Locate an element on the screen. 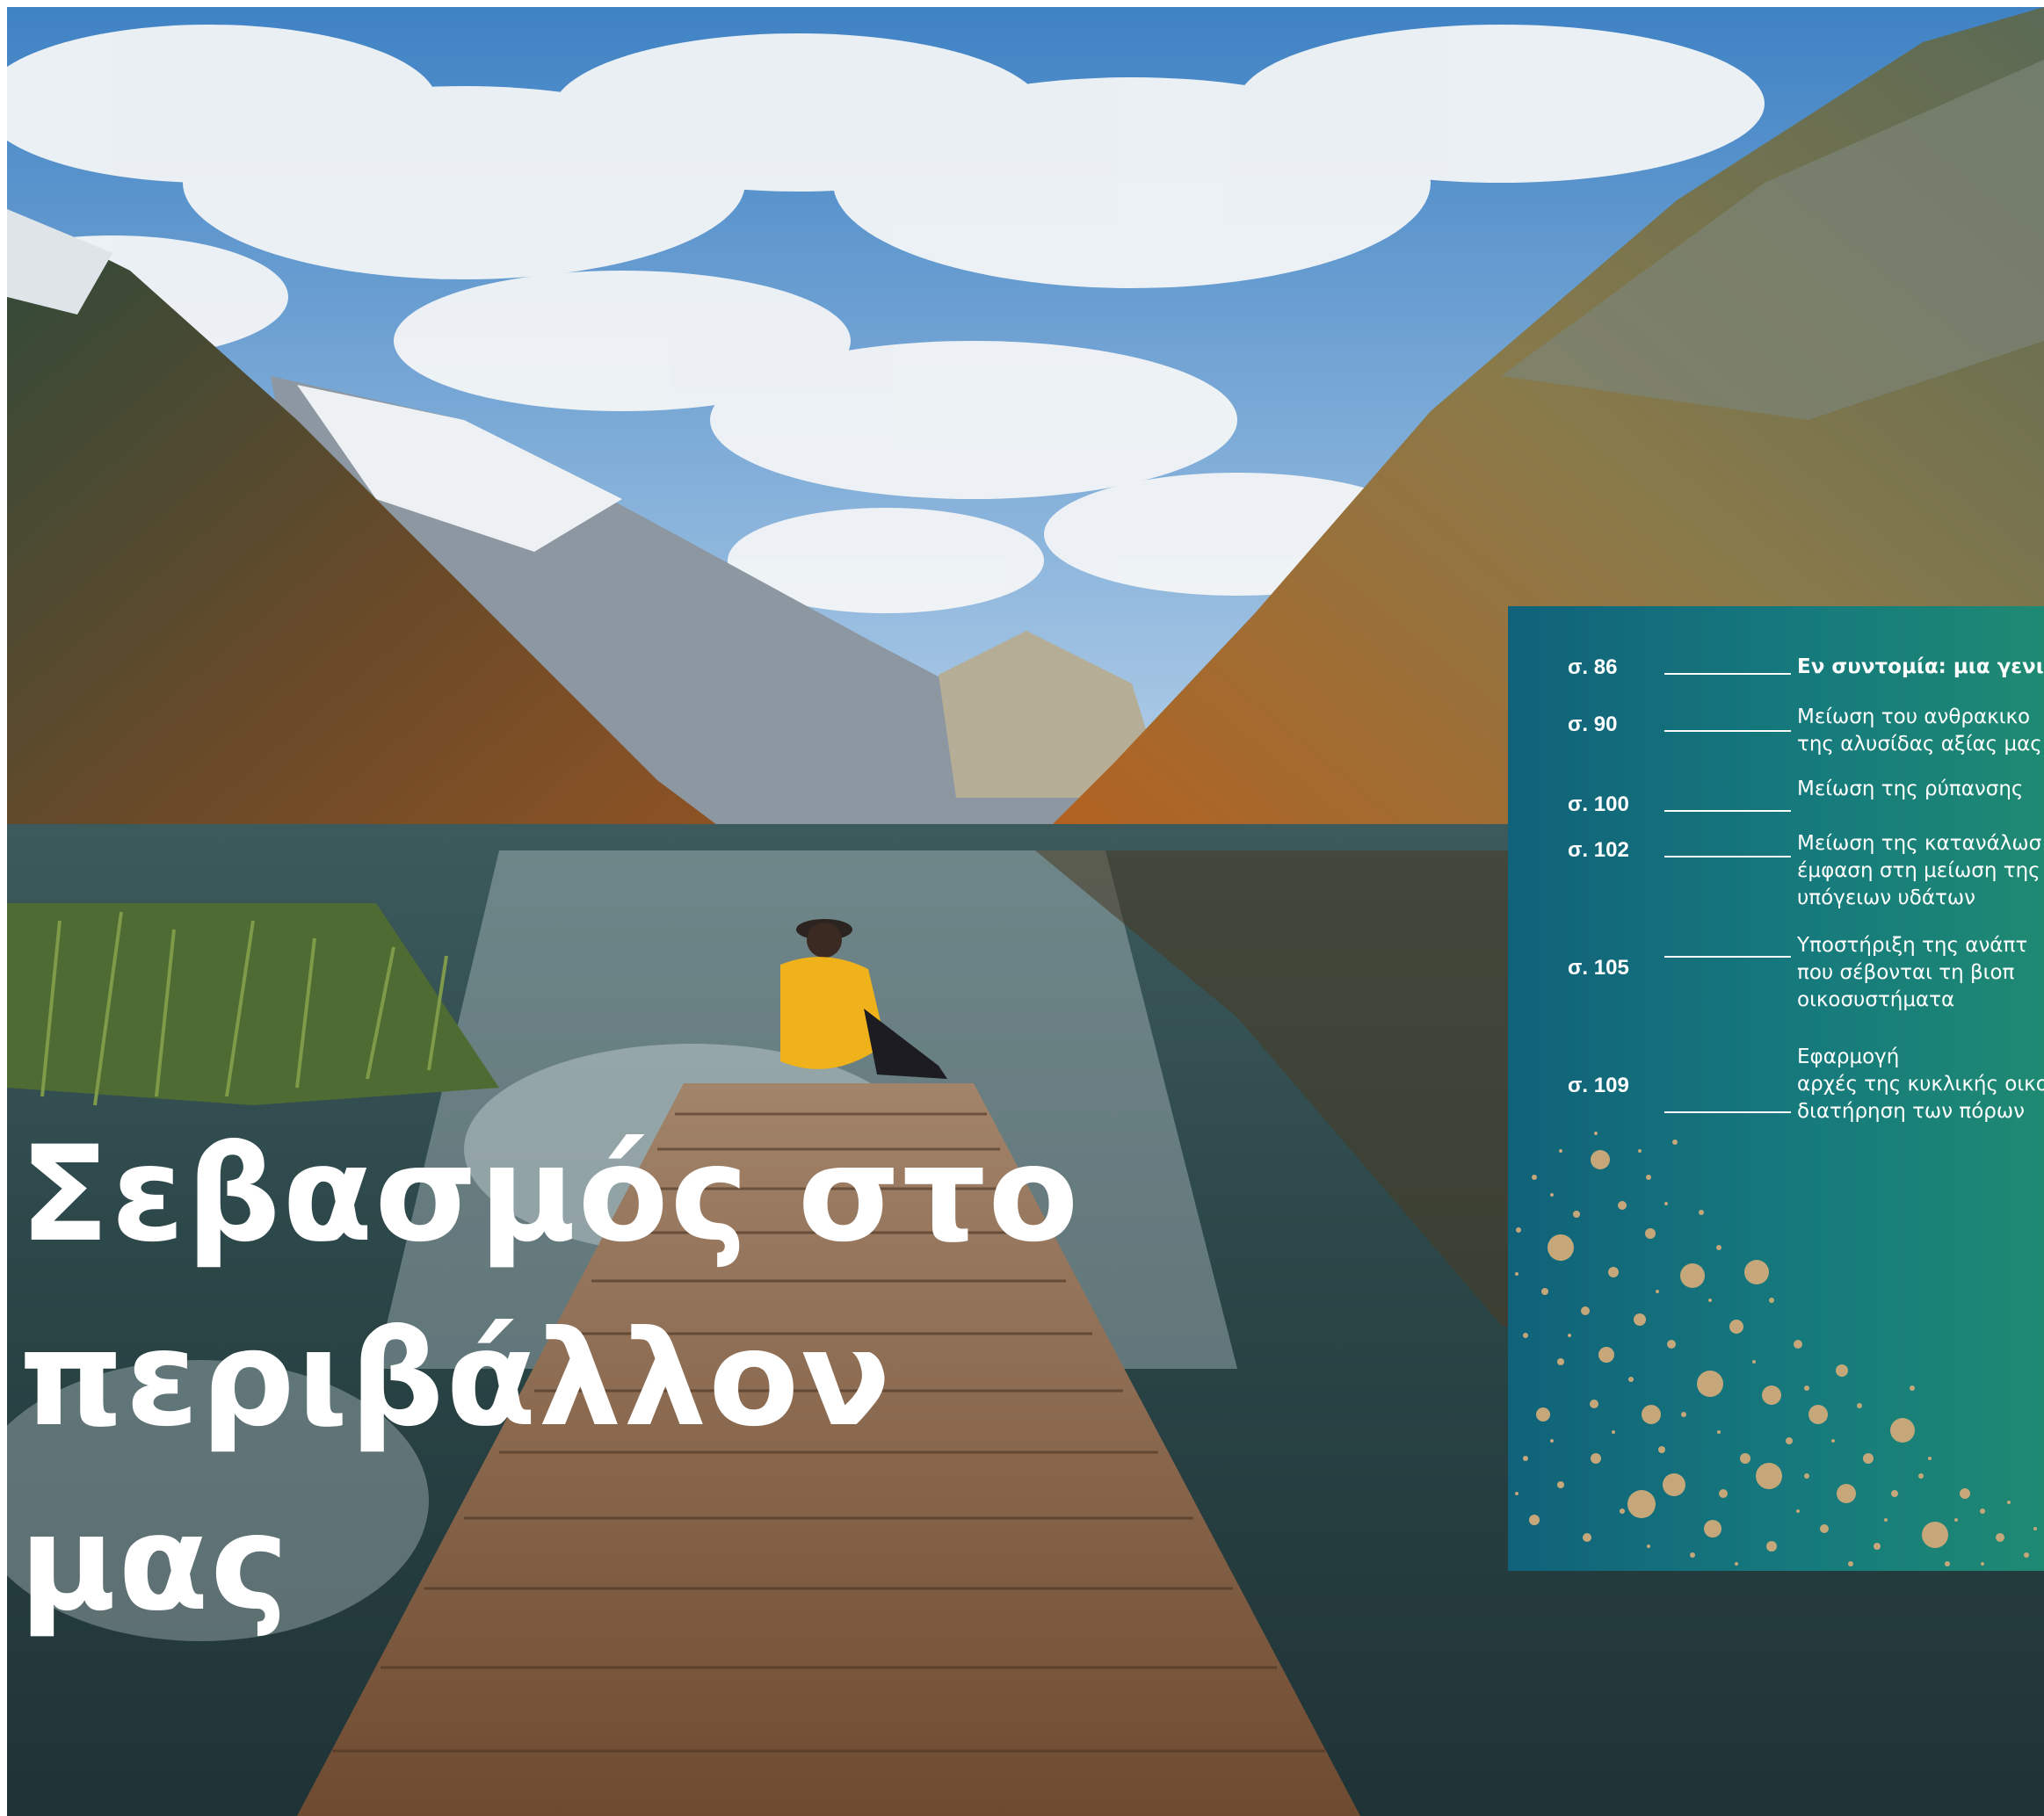 The height and width of the screenshot is (1816, 2044). toc-entry-text: Εν συντομία: μια γενι is located at coordinates (1921, 667).